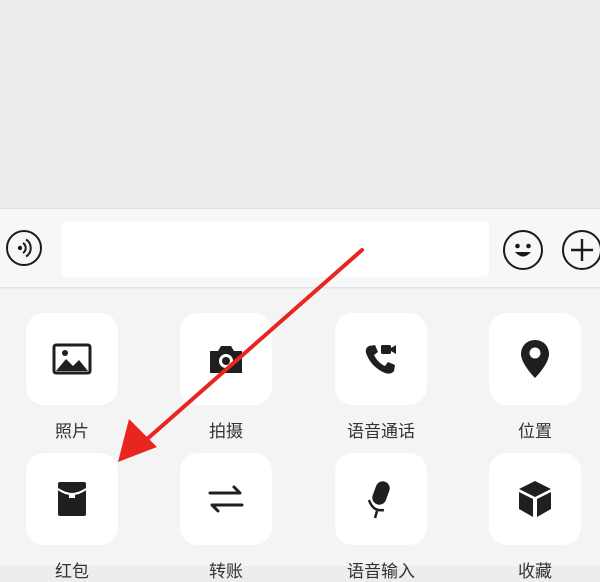 Image resolution: width=600 pixels, height=582 pixels. Describe the element at coordinates (226, 572) in the screenshot. I see `tool-label: 转账` at that location.